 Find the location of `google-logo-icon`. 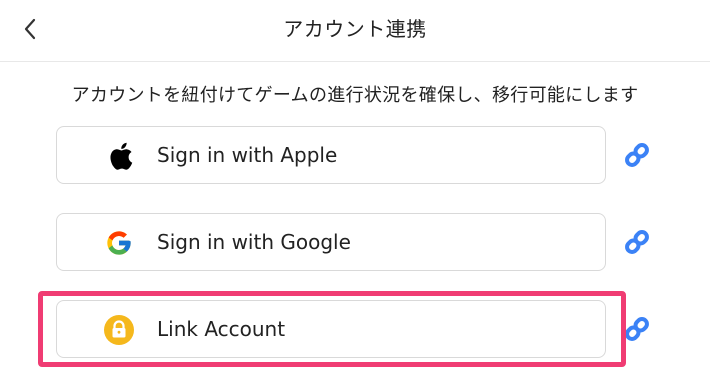

google-logo-icon is located at coordinates (119, 243).